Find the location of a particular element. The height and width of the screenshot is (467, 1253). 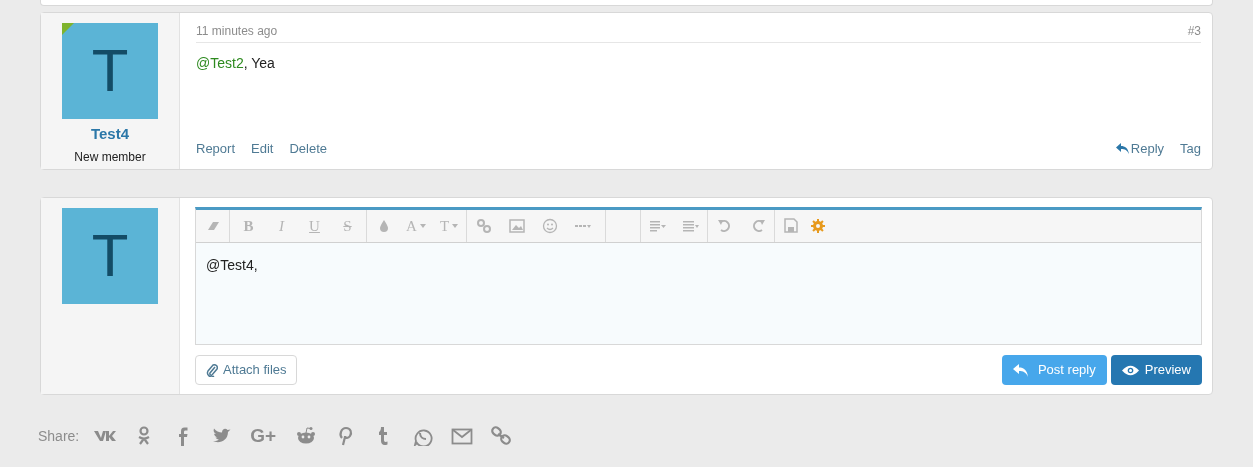

post-action-link: Reply is located at coordinates (1140, 148).